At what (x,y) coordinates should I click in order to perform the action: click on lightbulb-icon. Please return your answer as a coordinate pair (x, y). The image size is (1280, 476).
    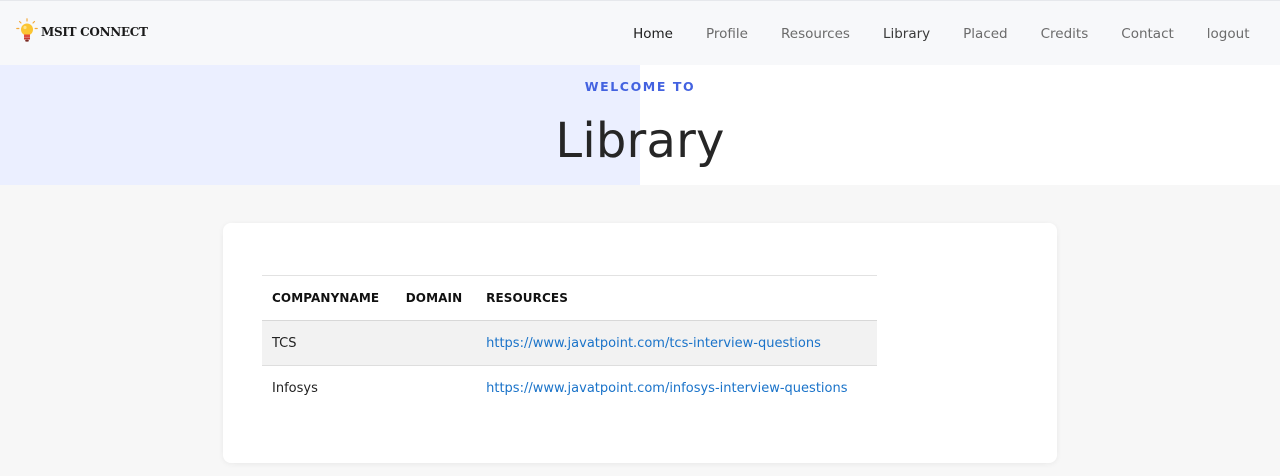
    Looking at the image, I should click on (27, 30).